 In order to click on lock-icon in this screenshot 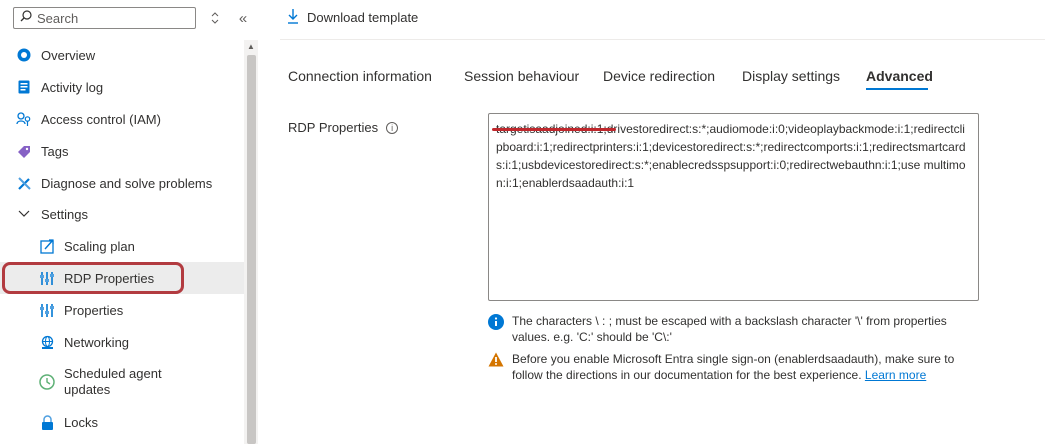, I will do `click(47, 422)`.